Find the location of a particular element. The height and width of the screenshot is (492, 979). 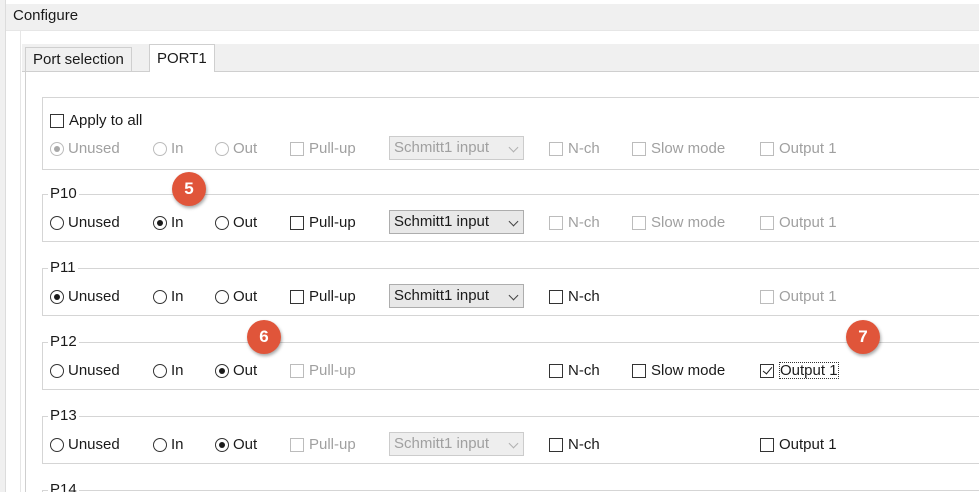

p12-out-radio: Out is located at coordinates (236, 370).